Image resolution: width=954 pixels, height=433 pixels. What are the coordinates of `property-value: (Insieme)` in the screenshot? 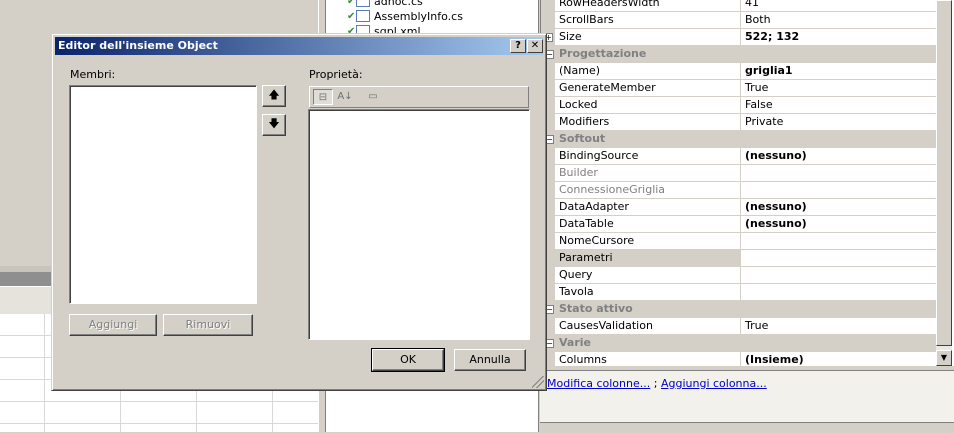 It's located at (839, 360).